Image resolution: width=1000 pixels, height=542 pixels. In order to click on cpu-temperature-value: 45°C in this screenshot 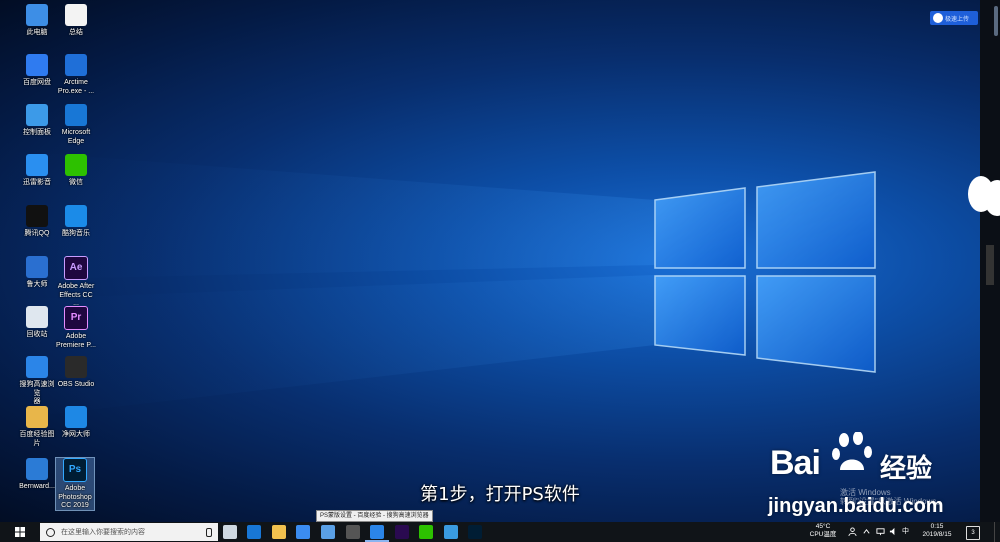, I will do `click(823, 526)`.